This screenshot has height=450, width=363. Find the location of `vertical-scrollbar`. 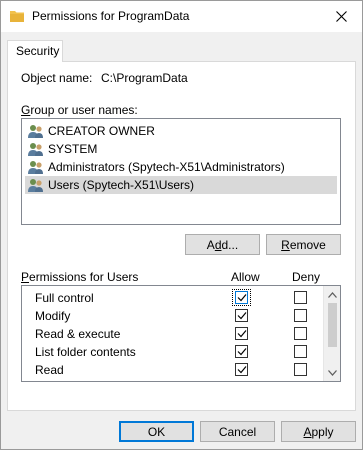

vertical-scrollbar is located at coordinates (331, 333).